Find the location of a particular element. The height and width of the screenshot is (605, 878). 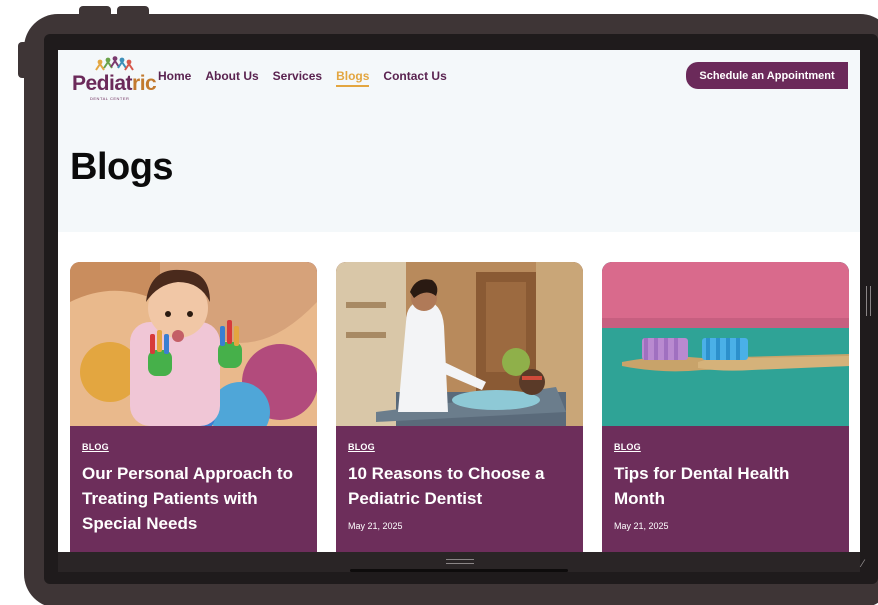

resize-handle-icon: ⁄ is located at coordinates (863, 564).